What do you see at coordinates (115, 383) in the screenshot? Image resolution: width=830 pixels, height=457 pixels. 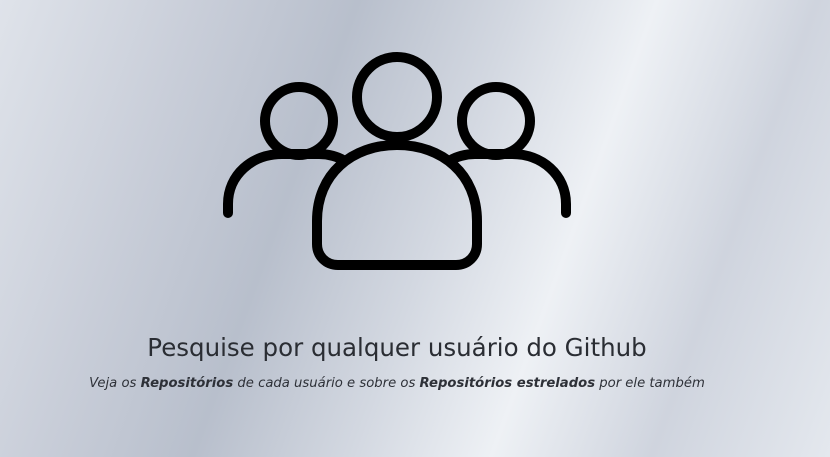 I see `subtitle-text-1: Veja os` at bounding box center [115, 383].